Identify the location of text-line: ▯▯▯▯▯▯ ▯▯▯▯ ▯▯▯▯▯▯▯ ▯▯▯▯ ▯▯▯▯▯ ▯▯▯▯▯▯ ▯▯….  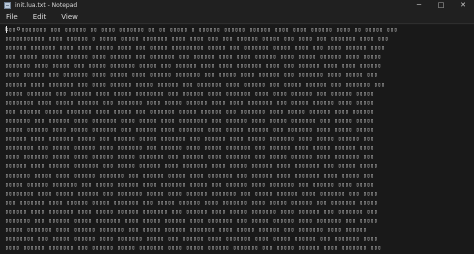
(191, 211).